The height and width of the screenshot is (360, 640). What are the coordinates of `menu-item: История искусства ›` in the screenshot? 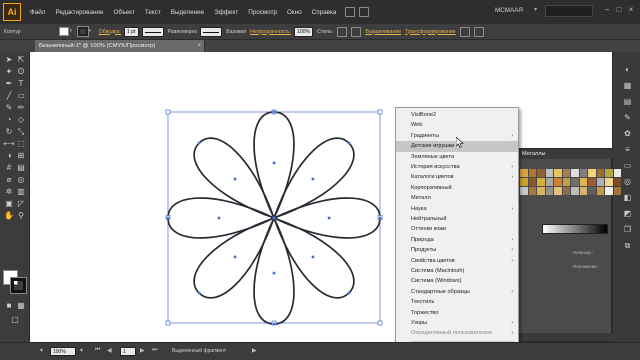 It's located at (457, 167).